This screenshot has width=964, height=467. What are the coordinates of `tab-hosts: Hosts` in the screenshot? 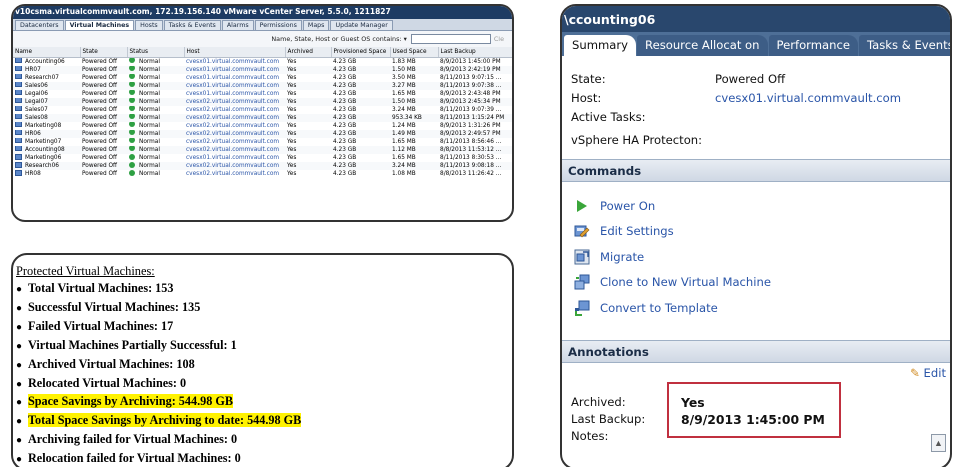 It's located at (149, 25).